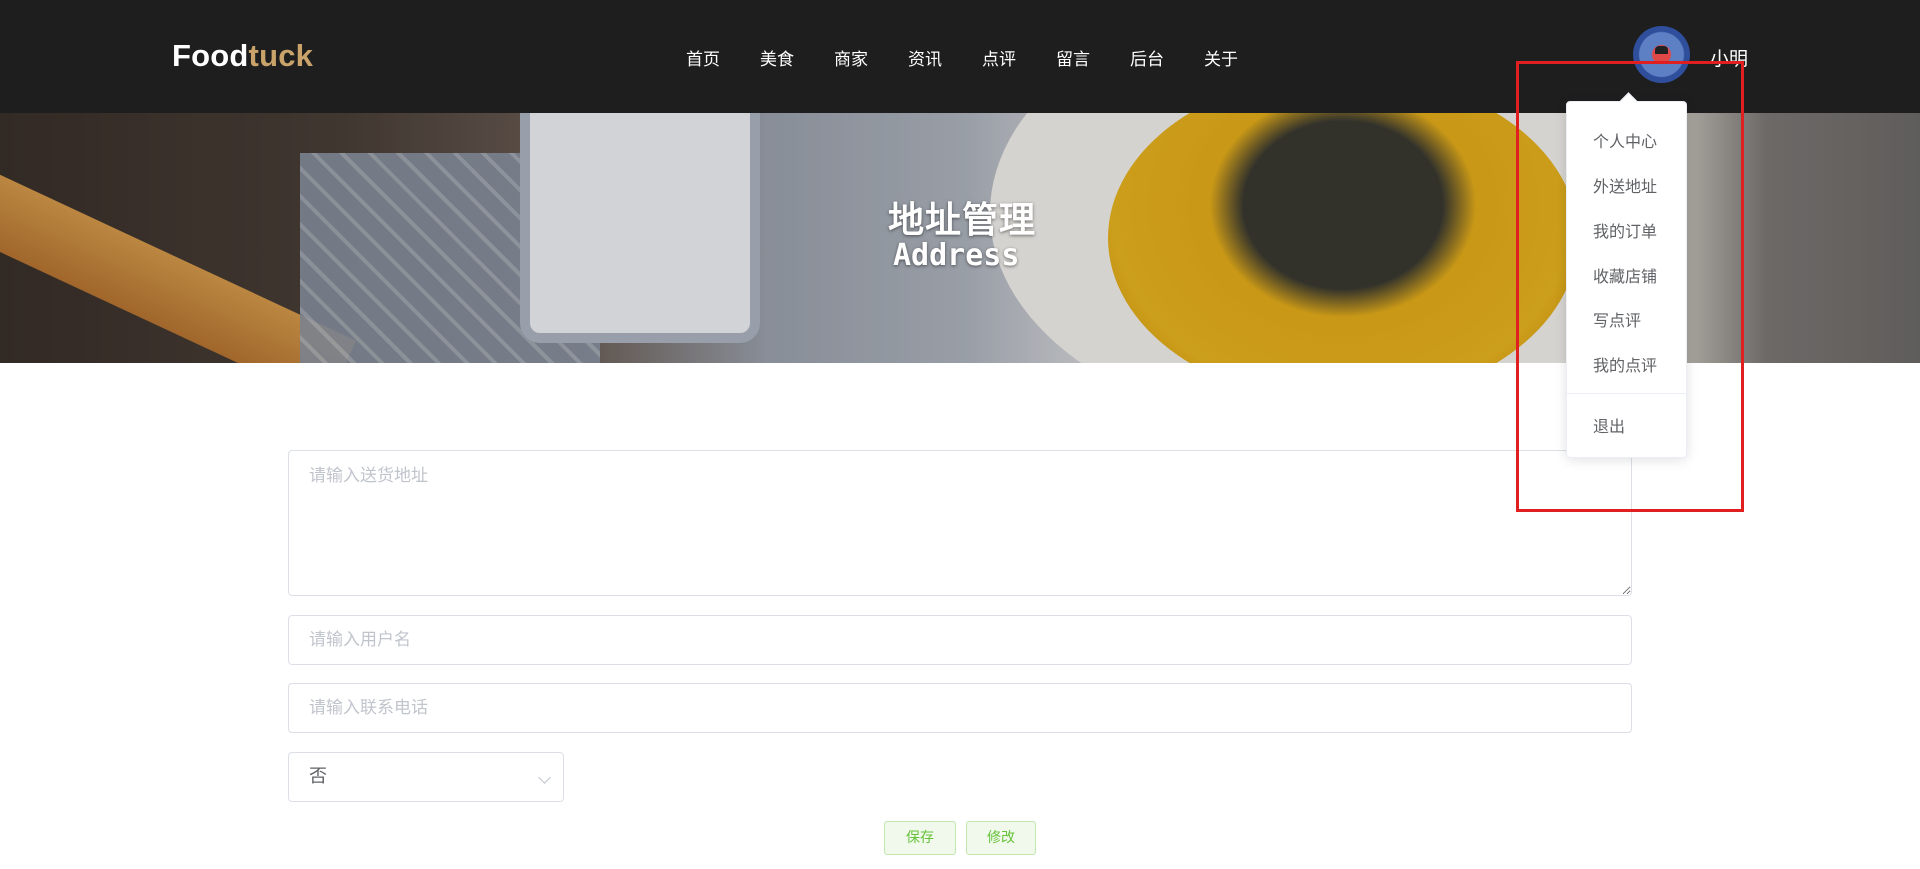 This screenshot has width=1920, height=869. What do you see at coordinates (1073, 57) in the screenshot?
I see `nav-messages: 留言` at bounding box center [1073, 57].